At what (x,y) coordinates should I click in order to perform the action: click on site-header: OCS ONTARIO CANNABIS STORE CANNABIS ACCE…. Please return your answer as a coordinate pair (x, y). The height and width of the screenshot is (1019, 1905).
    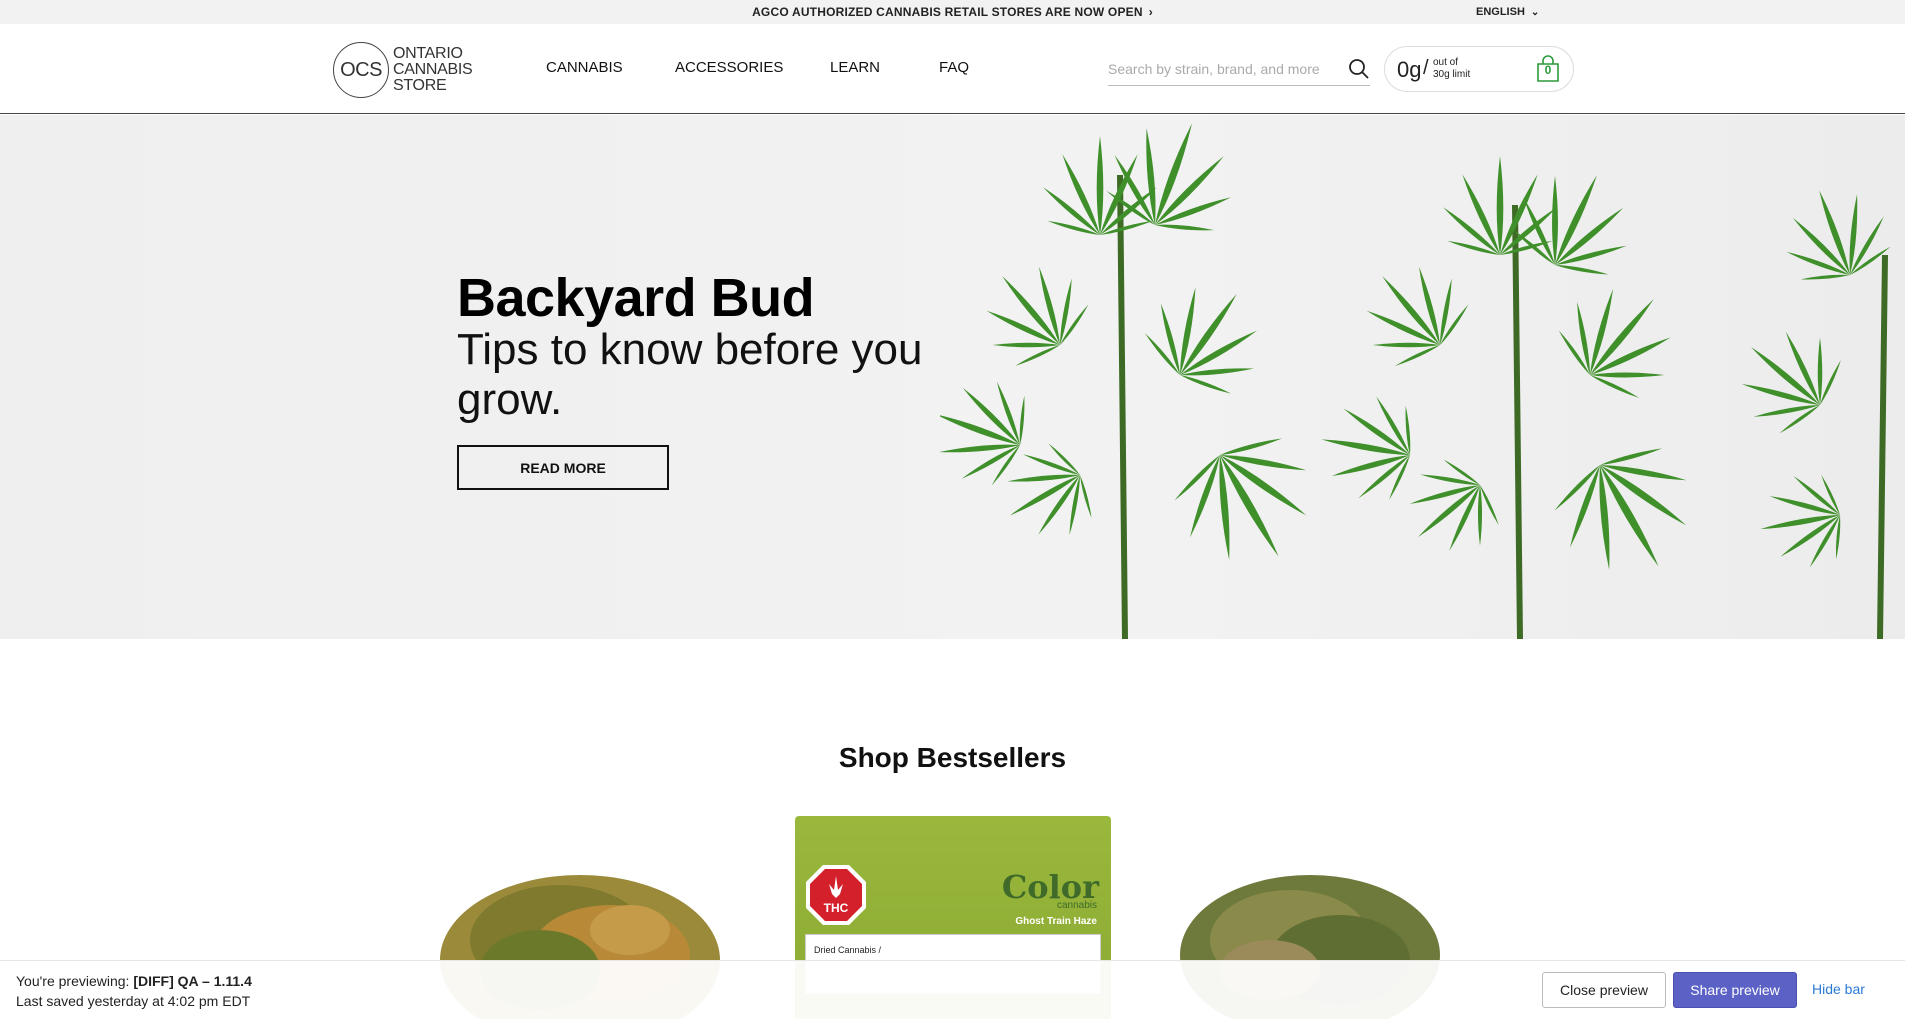
    Looking at the image, I should click on (952, 69).